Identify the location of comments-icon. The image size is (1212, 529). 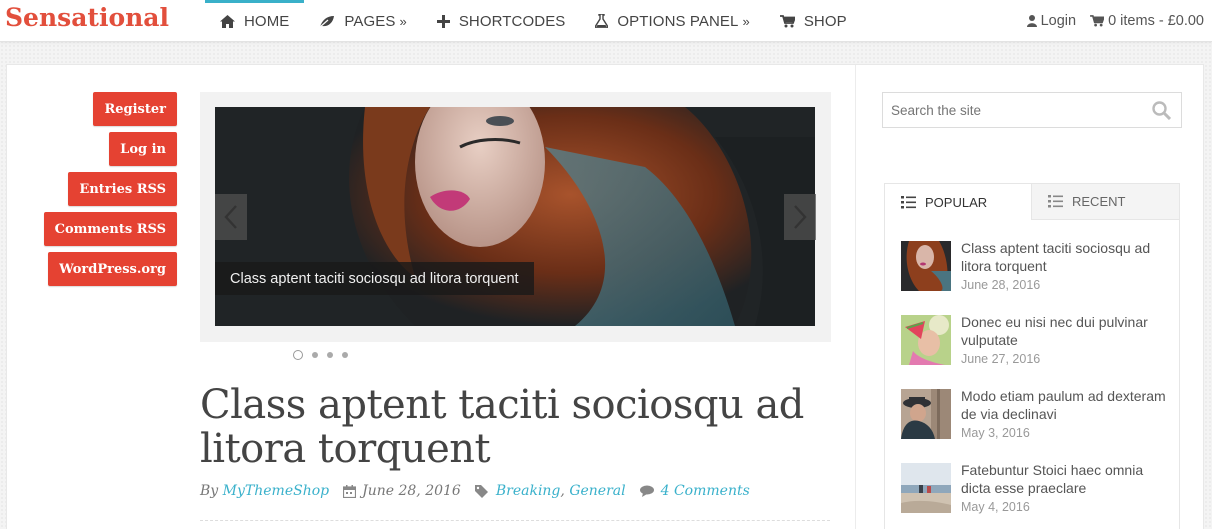
(647, 491).